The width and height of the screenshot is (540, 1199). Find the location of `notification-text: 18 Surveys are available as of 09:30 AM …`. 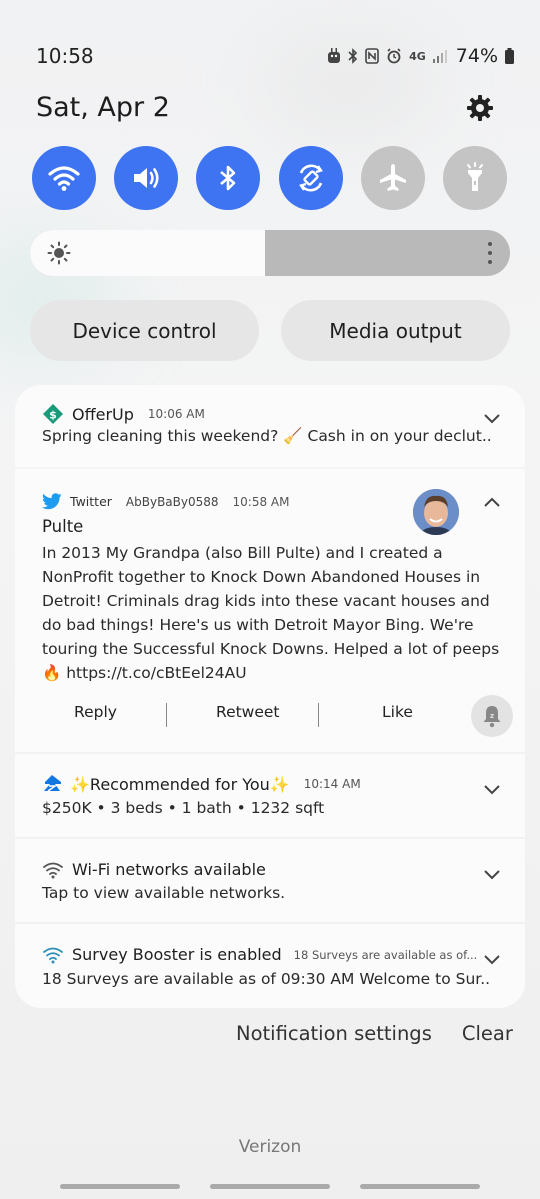

notification-text: 18 Surveys are available as of 09:30 AM … is located at coordinates (266, 979).